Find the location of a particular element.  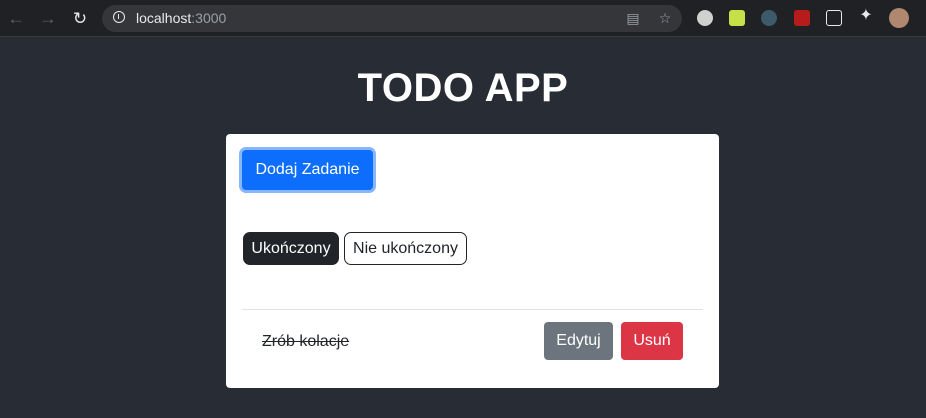

reload-icon: ↻ is located at coordinates (80, 18).